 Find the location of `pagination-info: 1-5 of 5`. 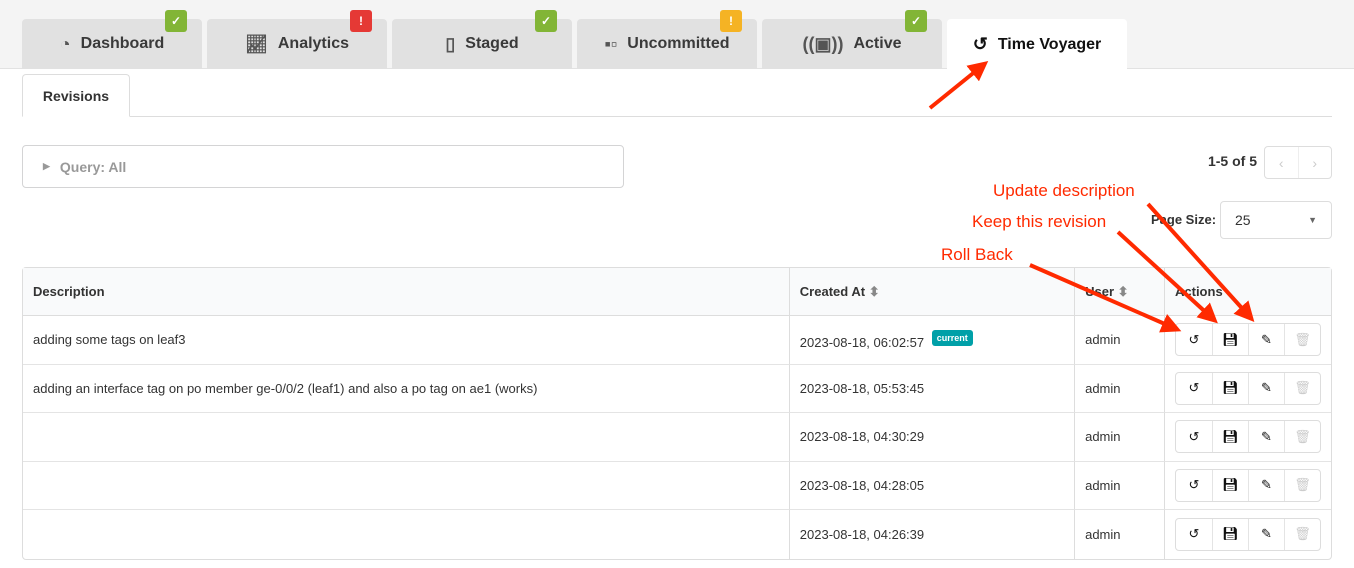

pagination-info: 1-5 of 5 is located at coordinates (1232, 161).